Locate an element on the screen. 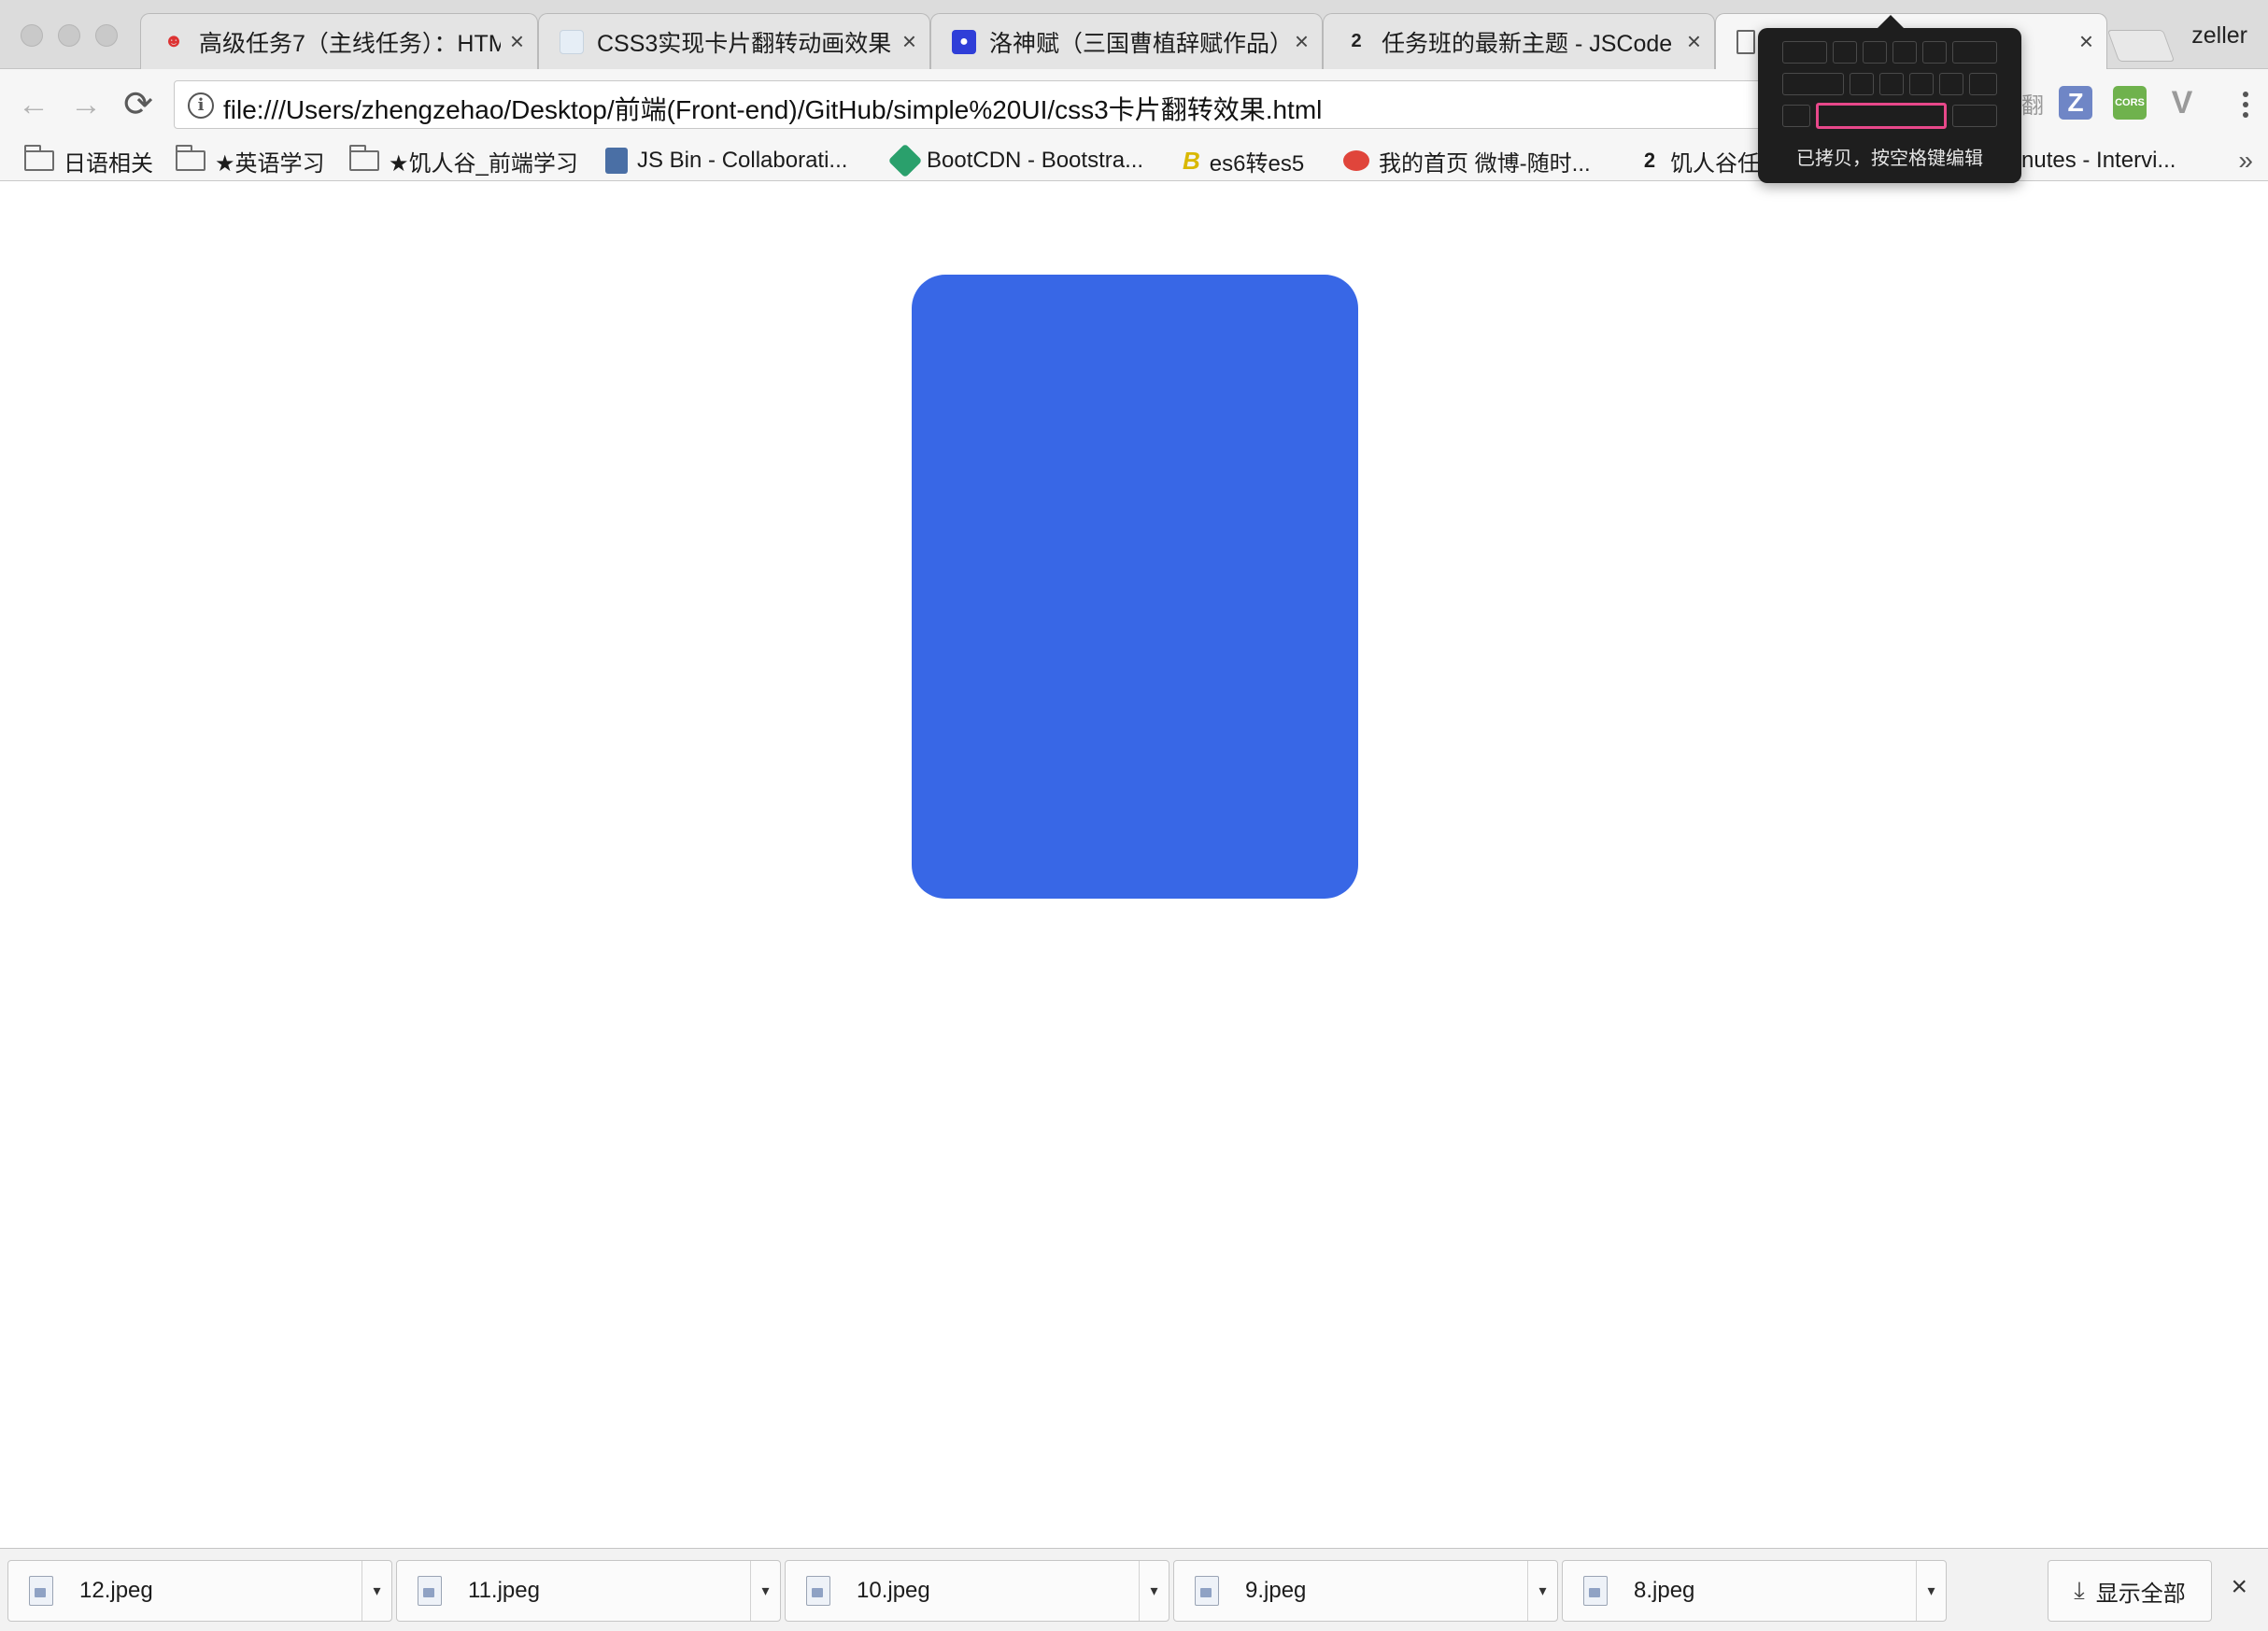 Image resolution: width=2268 pixels, height=1631 pixels. bookmark-label: 饥人谷任 is located at coordinates (1715, 163).